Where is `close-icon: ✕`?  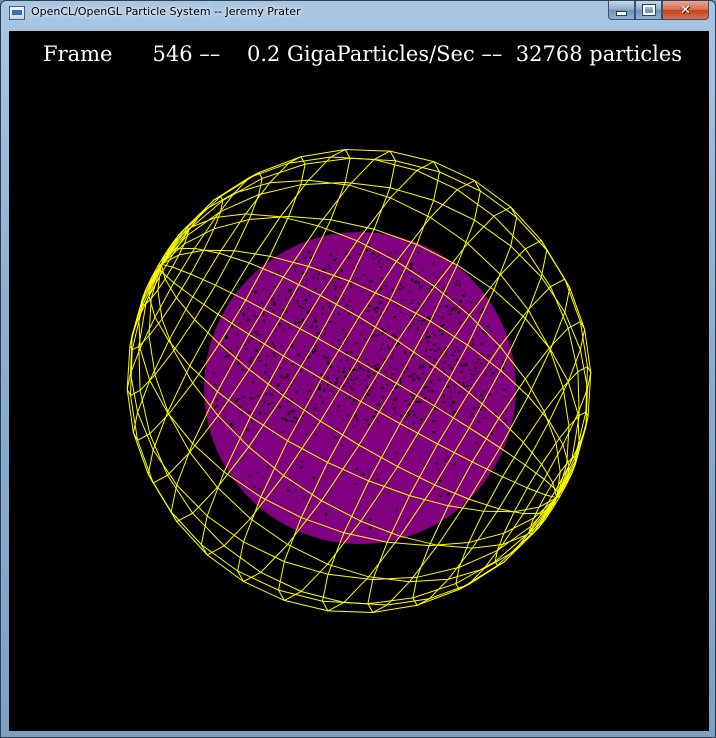
close-icon: ✕ is located at coordinates (685, 10).